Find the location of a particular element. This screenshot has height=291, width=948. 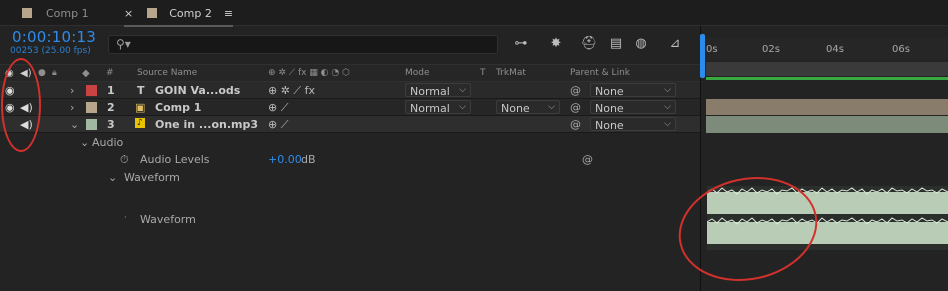

layer-row: ◀) ⌄ 3 ♪ One in ...on.mp3 ⊕ ⟋ @ None ⌵ is located at coordinates (350, 124).